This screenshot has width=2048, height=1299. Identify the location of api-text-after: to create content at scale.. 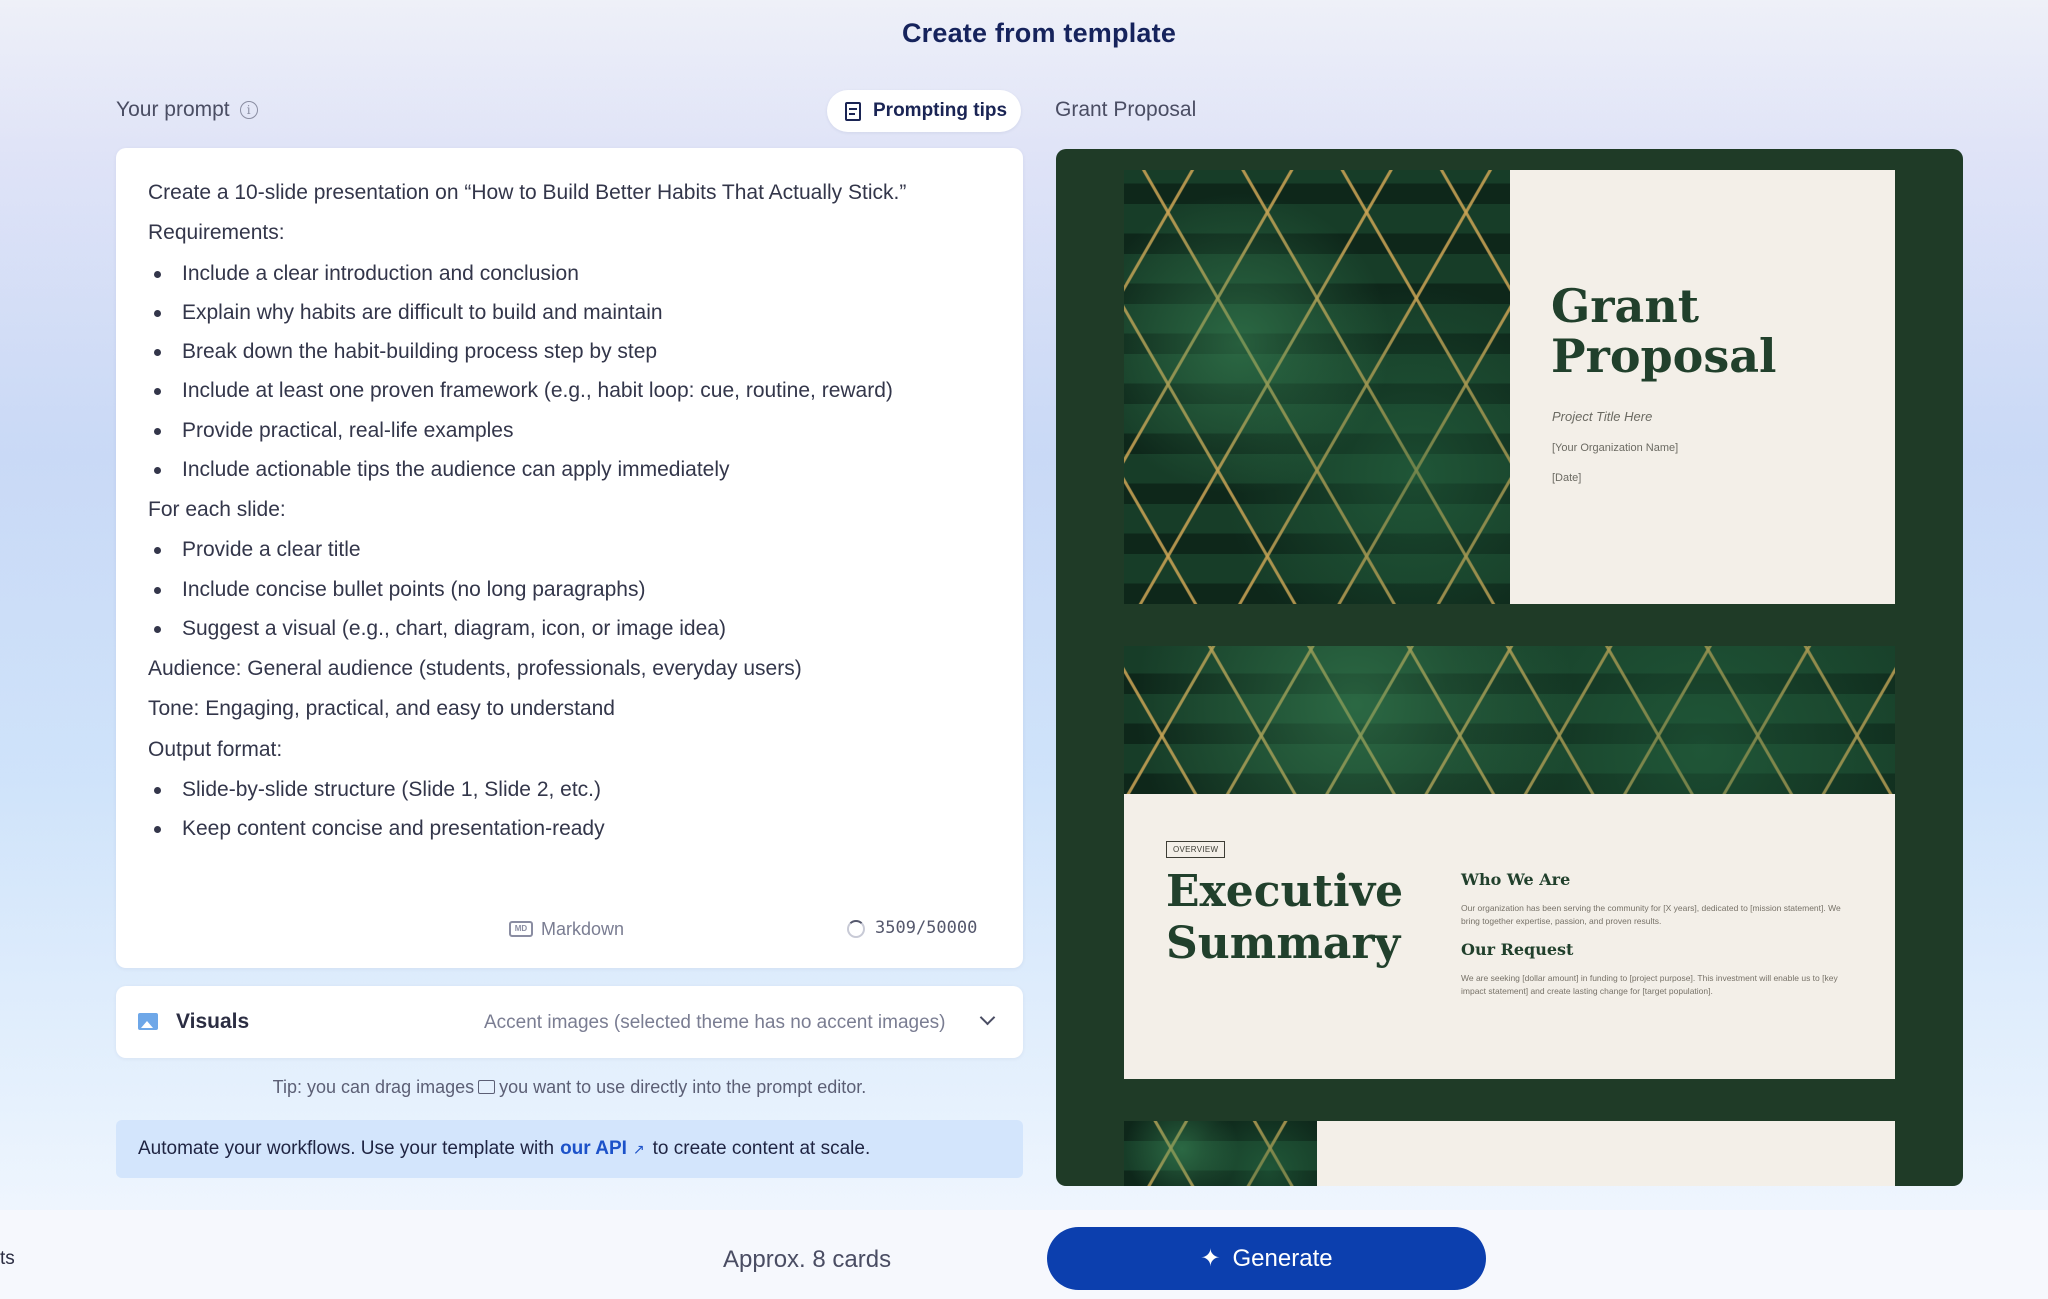
(761, 1148).